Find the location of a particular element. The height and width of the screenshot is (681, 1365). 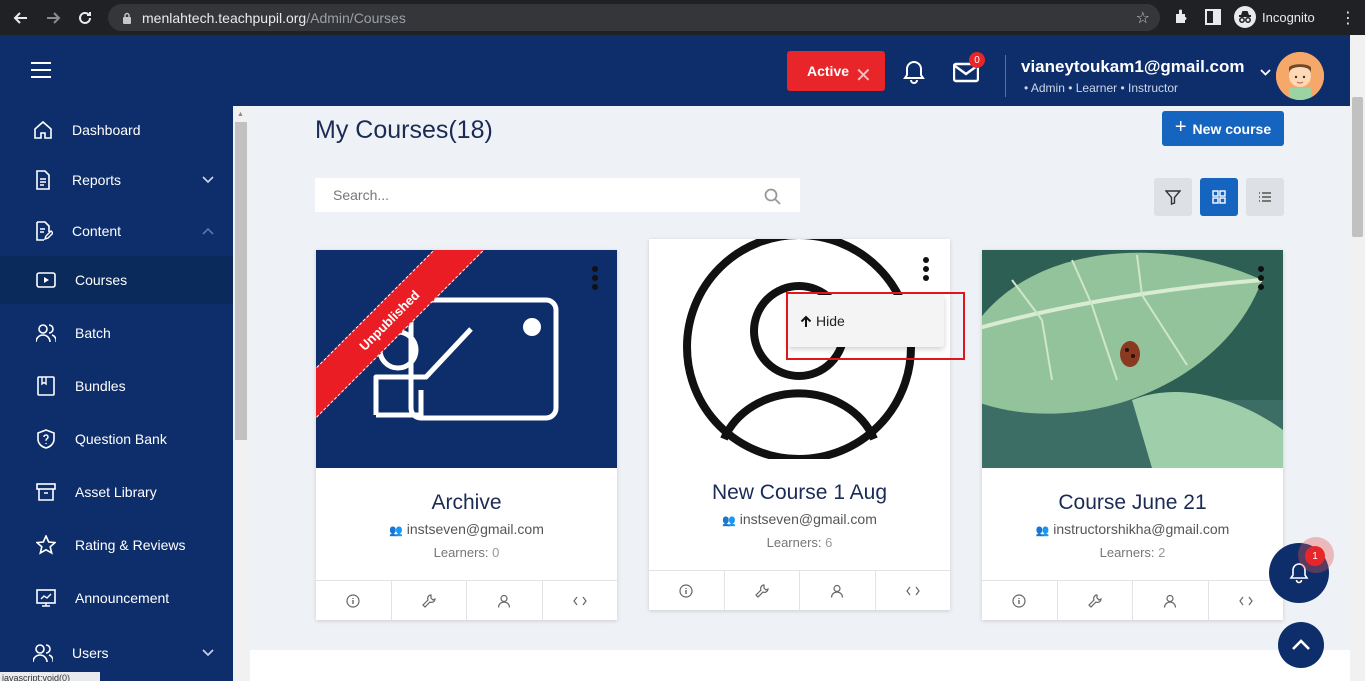

incognito-label: Incognito is located at coordinates (1288, 17).